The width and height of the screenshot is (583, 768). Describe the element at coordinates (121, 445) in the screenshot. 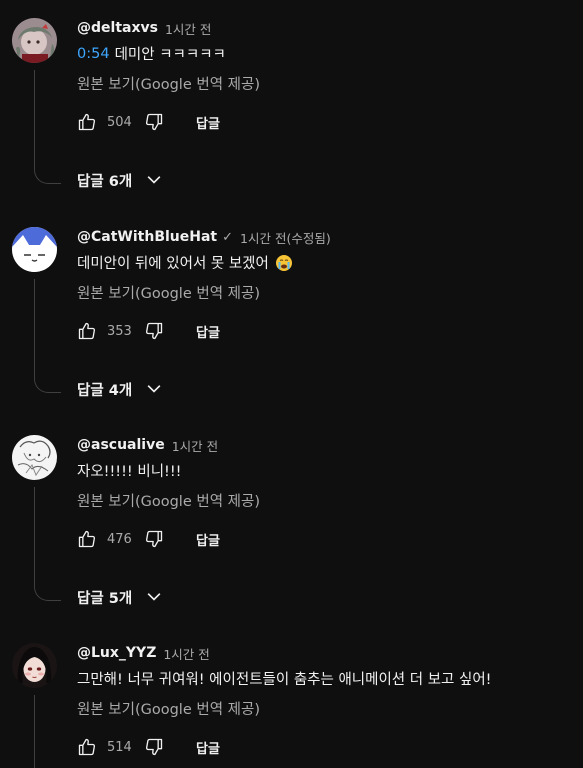

I see `author-name: @ascualive` at that location.